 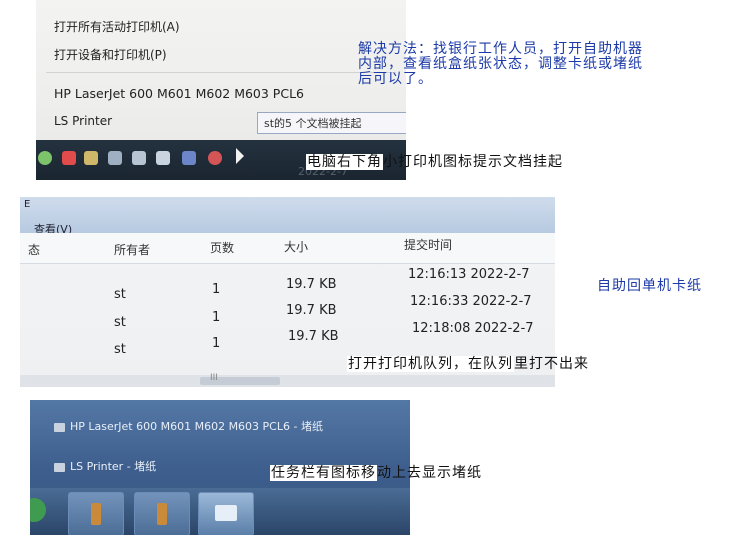 What do you see at coordinates (344, 162) in the screenshot?
I see `tray-caption-part: 电脑右下角` at bounding box center [344, 162].